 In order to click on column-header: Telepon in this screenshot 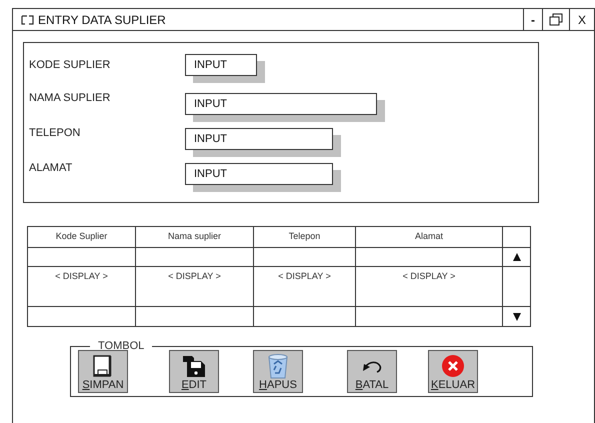, I will do `click(305, 237)`.